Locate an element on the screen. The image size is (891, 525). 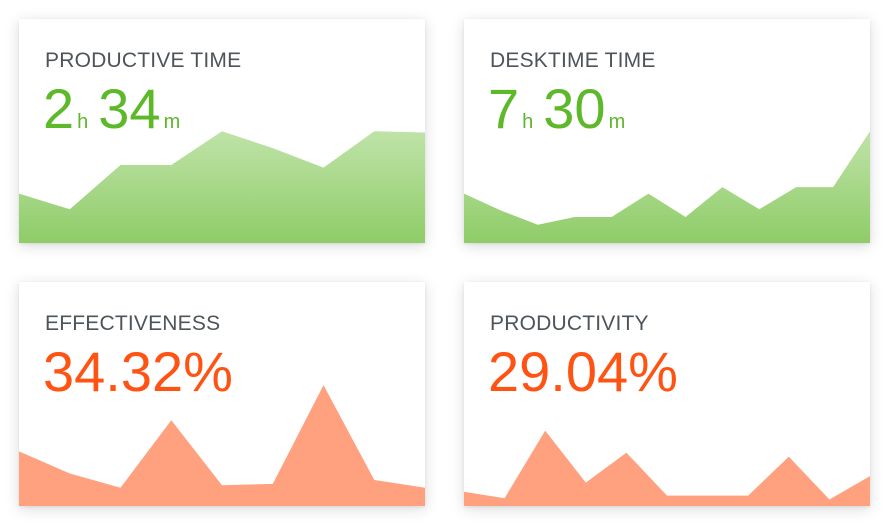
productive-time-area-chart is located at coordinates (222, 186).